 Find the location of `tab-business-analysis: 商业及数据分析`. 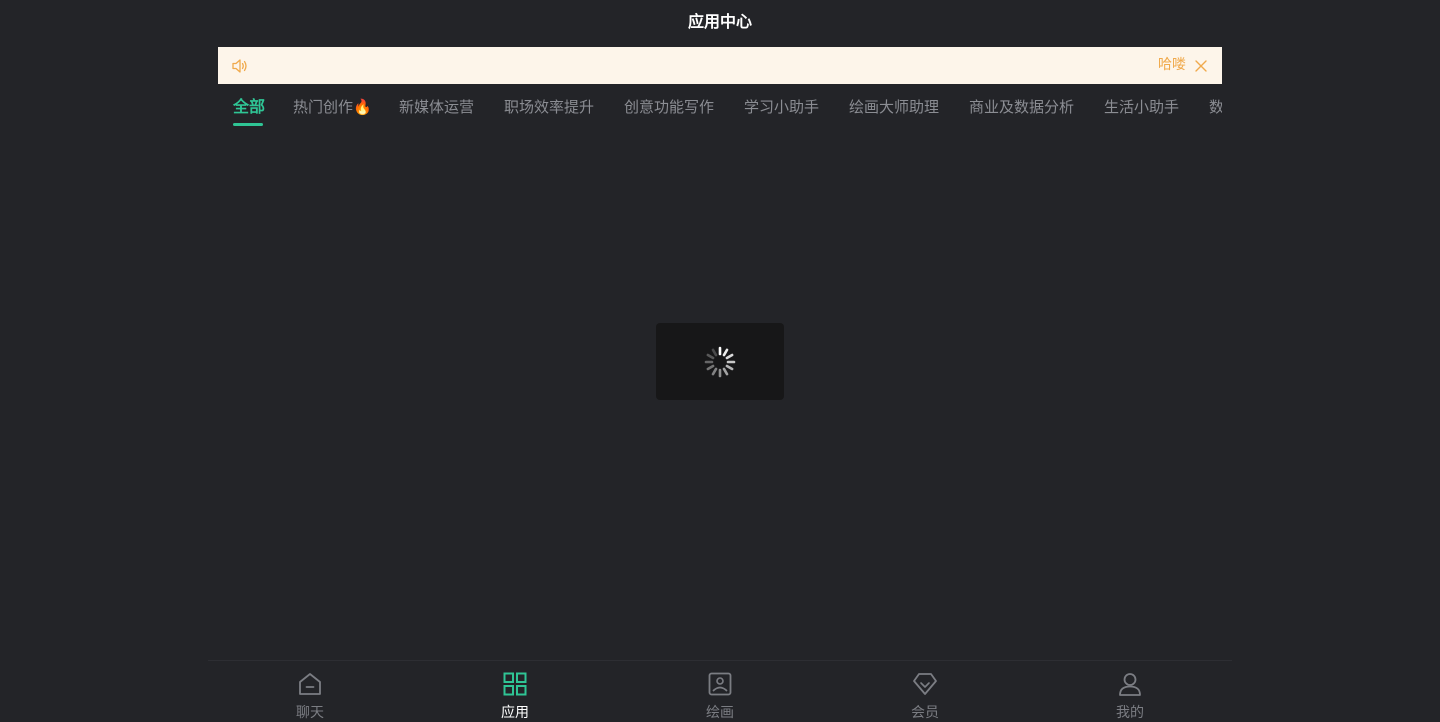

tab-business-analysis: 商业及数据分析 is located at coordinates (1021, 107).